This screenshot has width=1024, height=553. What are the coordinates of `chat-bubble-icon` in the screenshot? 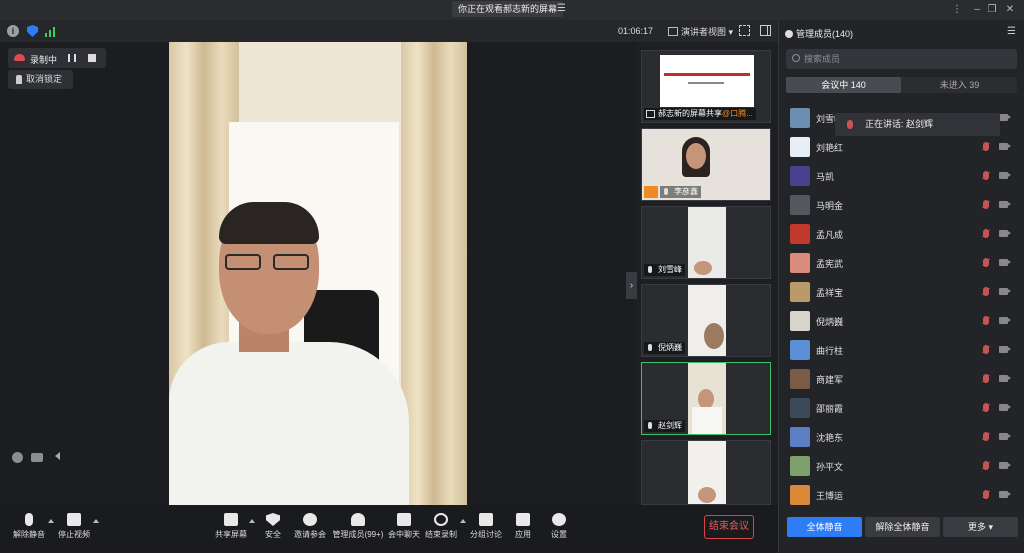 It's located at (37, 457).